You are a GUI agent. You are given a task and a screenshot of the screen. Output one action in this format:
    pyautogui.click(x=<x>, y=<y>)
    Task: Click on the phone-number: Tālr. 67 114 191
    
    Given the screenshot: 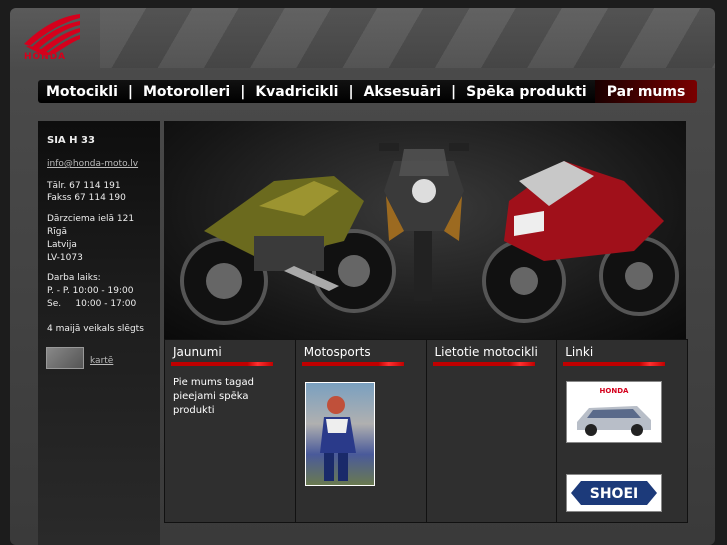 What is the action you would take?
    pyautogui.click(x=84, y=186)
    